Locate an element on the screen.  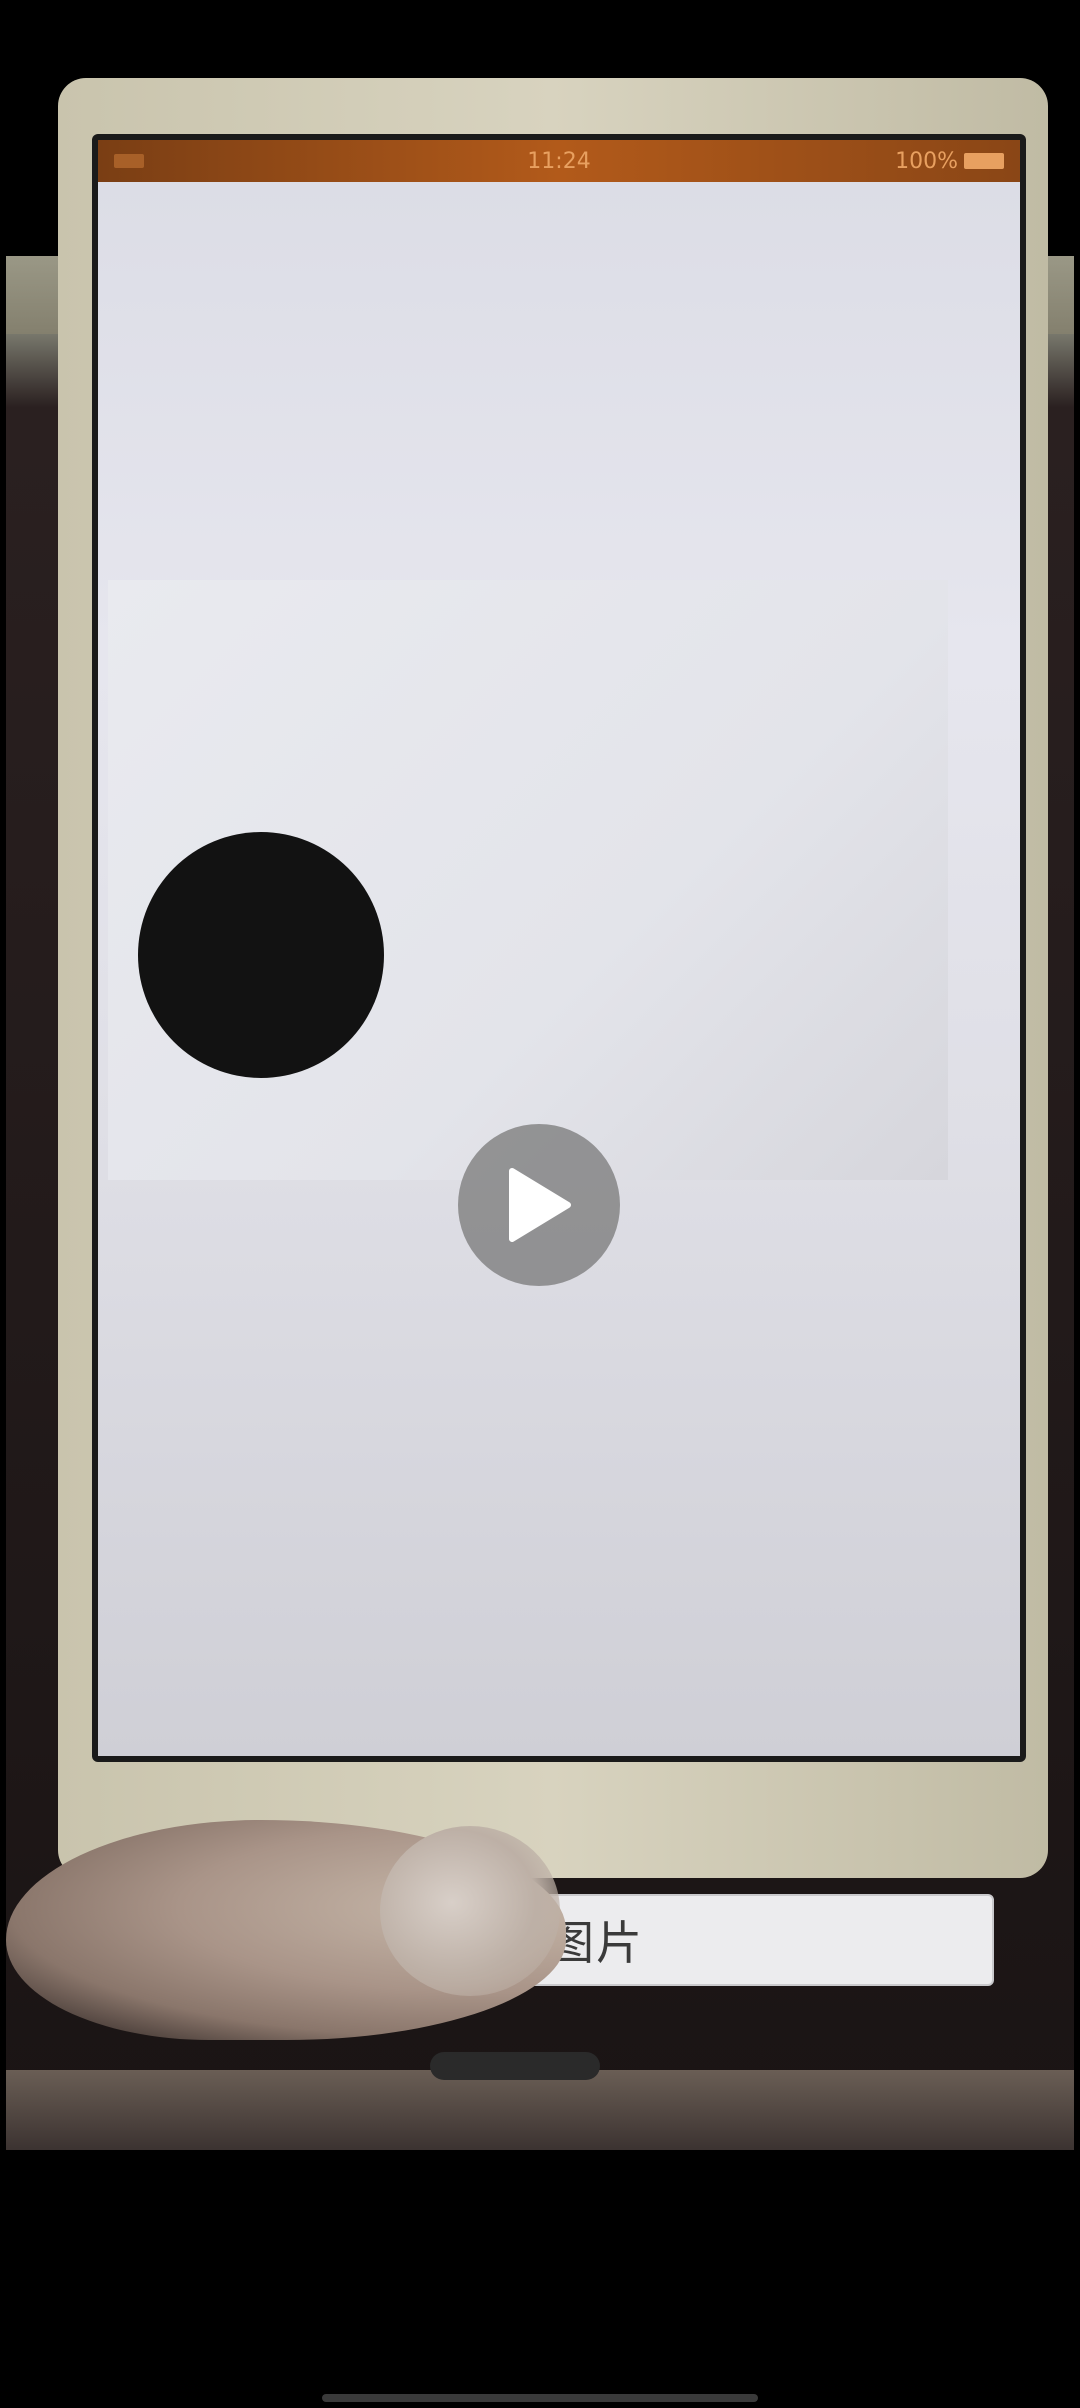
play-icon is located at coordinates (540, 1205).